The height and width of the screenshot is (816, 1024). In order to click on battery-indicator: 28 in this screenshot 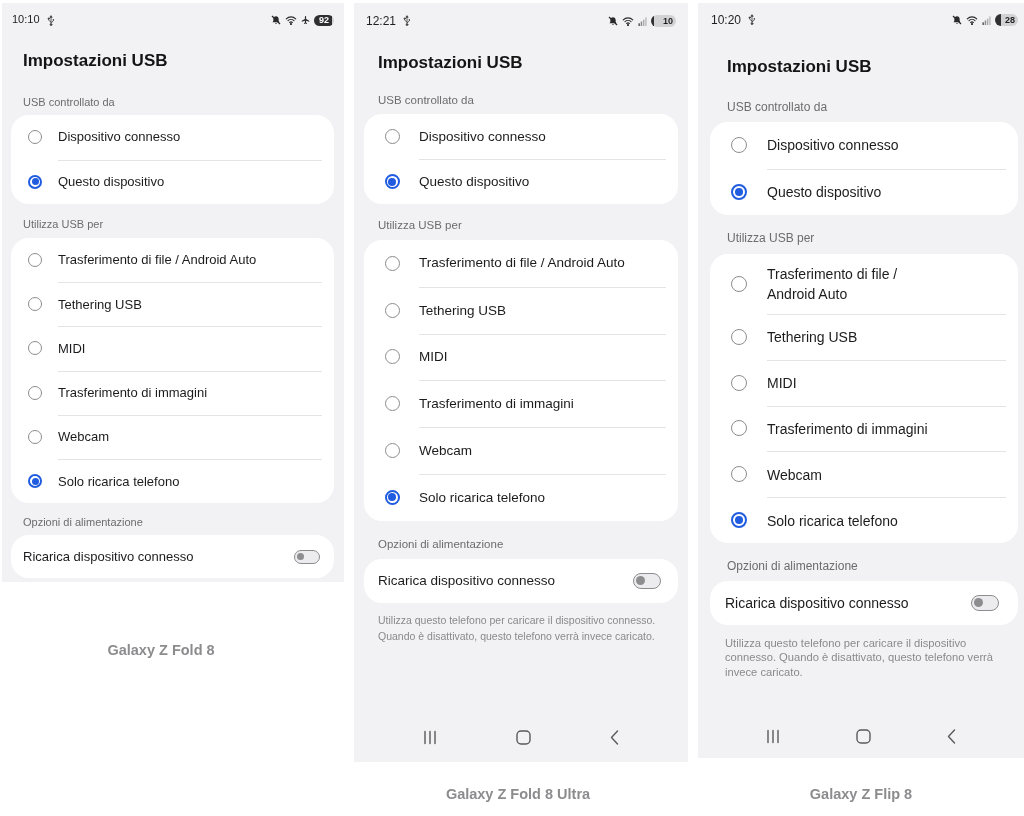, I will do `click(1006, 20)`.